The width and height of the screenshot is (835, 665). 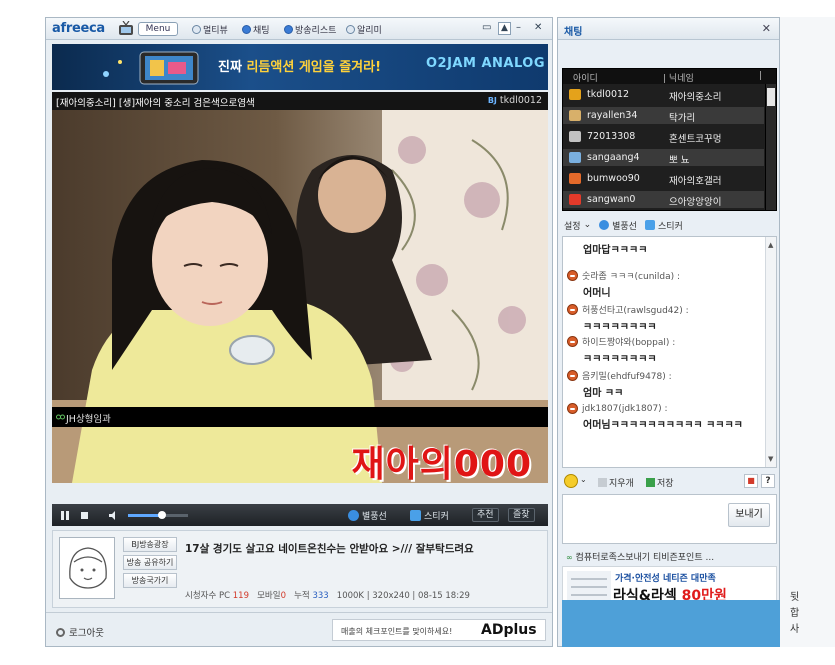 What do you see at coordinates (577, 225) in the screenshot?
I see `settings-menu: 설정 ⌄` at bounding box center [577, 225].